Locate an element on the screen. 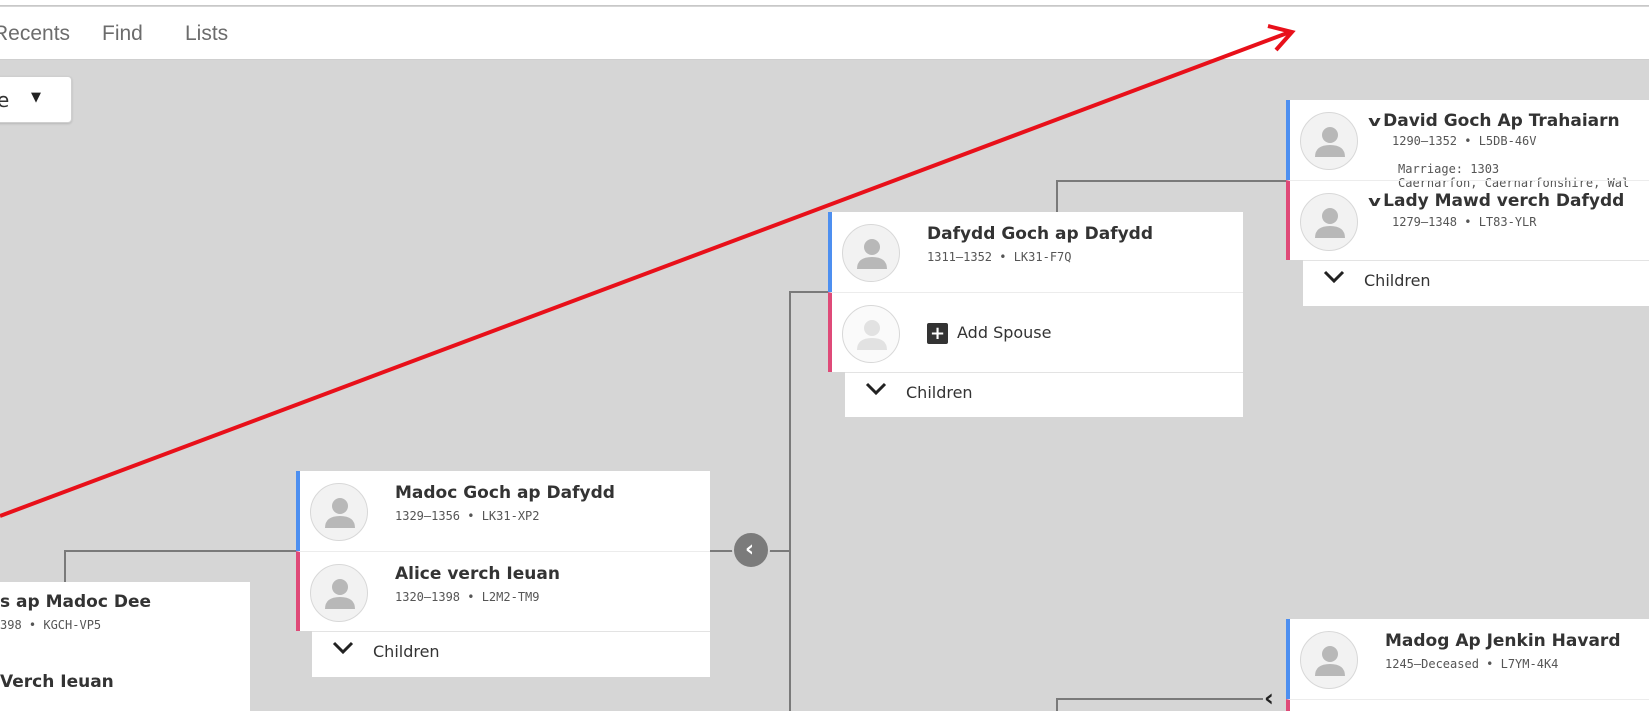 This screenshot has width=1649, height=711. collapse-button: ‹ is located at coordinates (751, 550).